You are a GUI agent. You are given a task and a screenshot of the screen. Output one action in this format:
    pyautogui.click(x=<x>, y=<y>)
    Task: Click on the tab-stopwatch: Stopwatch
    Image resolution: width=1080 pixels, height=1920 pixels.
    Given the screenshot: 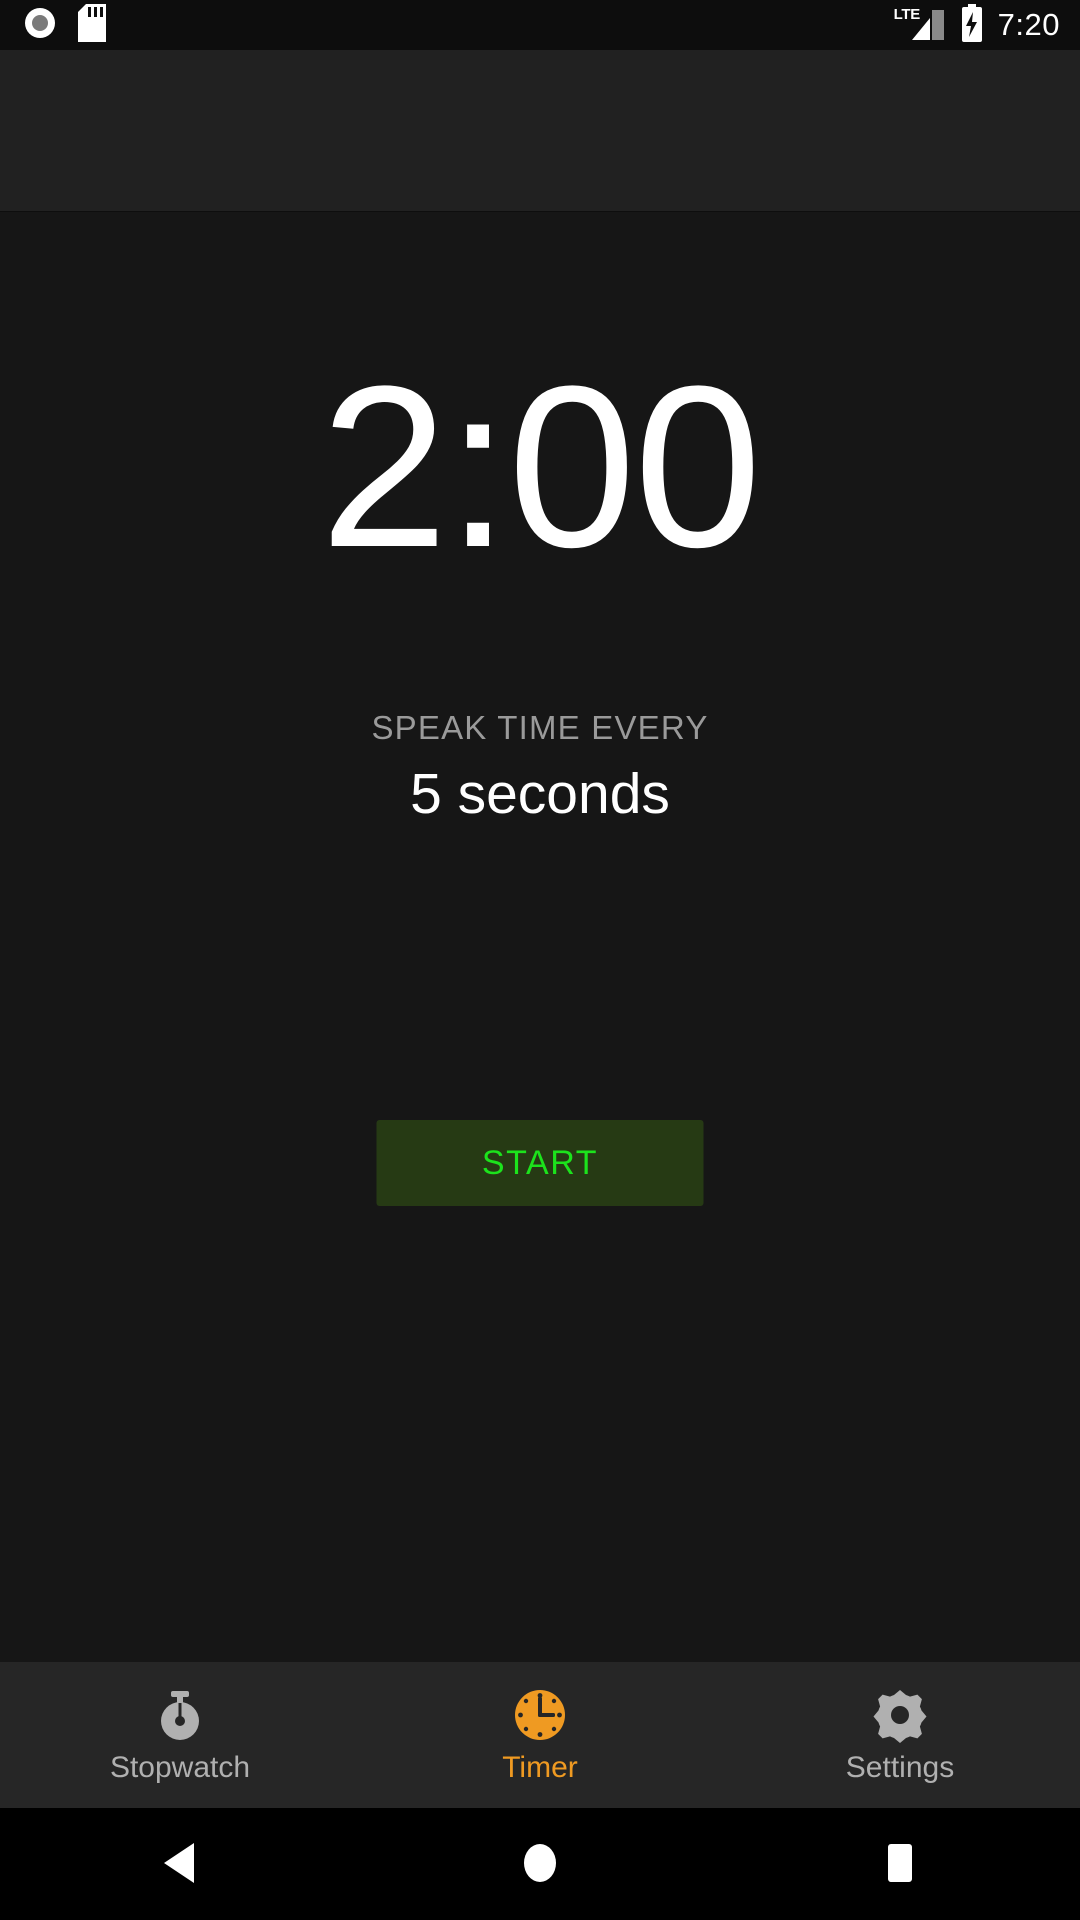 What is the action you would take?
    pyautogui.click(x=180, y=1735)
    